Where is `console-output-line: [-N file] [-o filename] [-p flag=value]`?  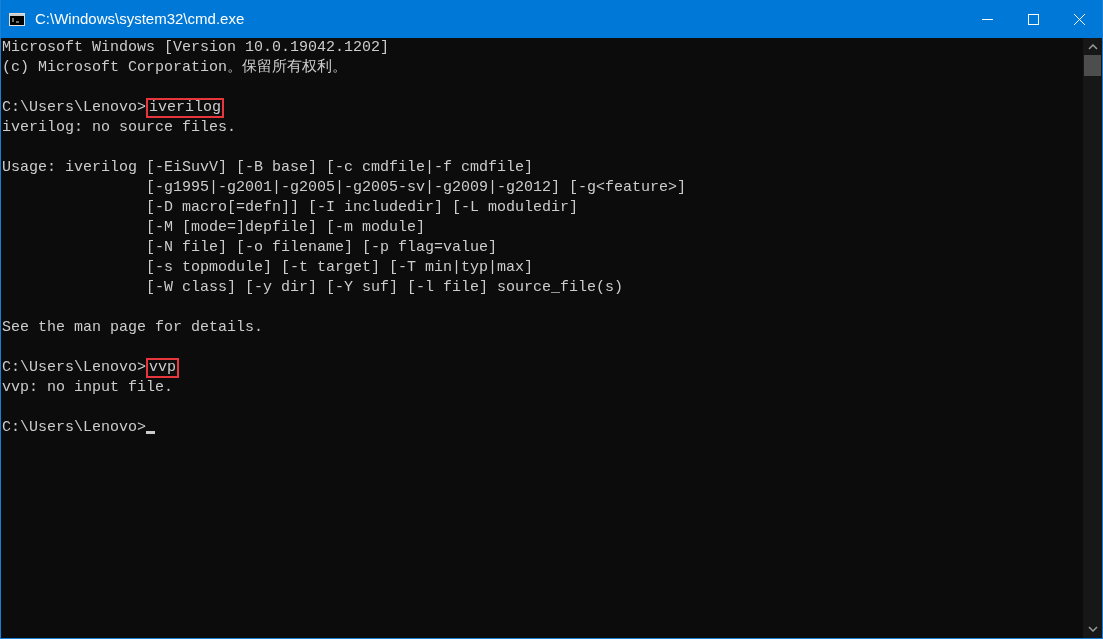
console-output-line: [-N file] [-o filename] [-p flag=value] is located at coordinates (321, 248).